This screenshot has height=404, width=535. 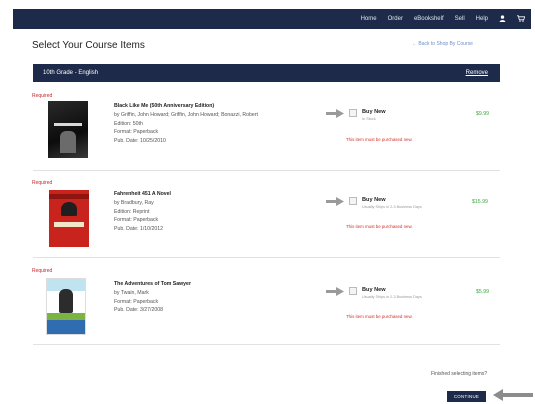 What do you see at coordinates (139, 310) in the screenshot?
I see `book-pub-date: Pub. Date: 3/27/2008` at bounding box center [139, 310].